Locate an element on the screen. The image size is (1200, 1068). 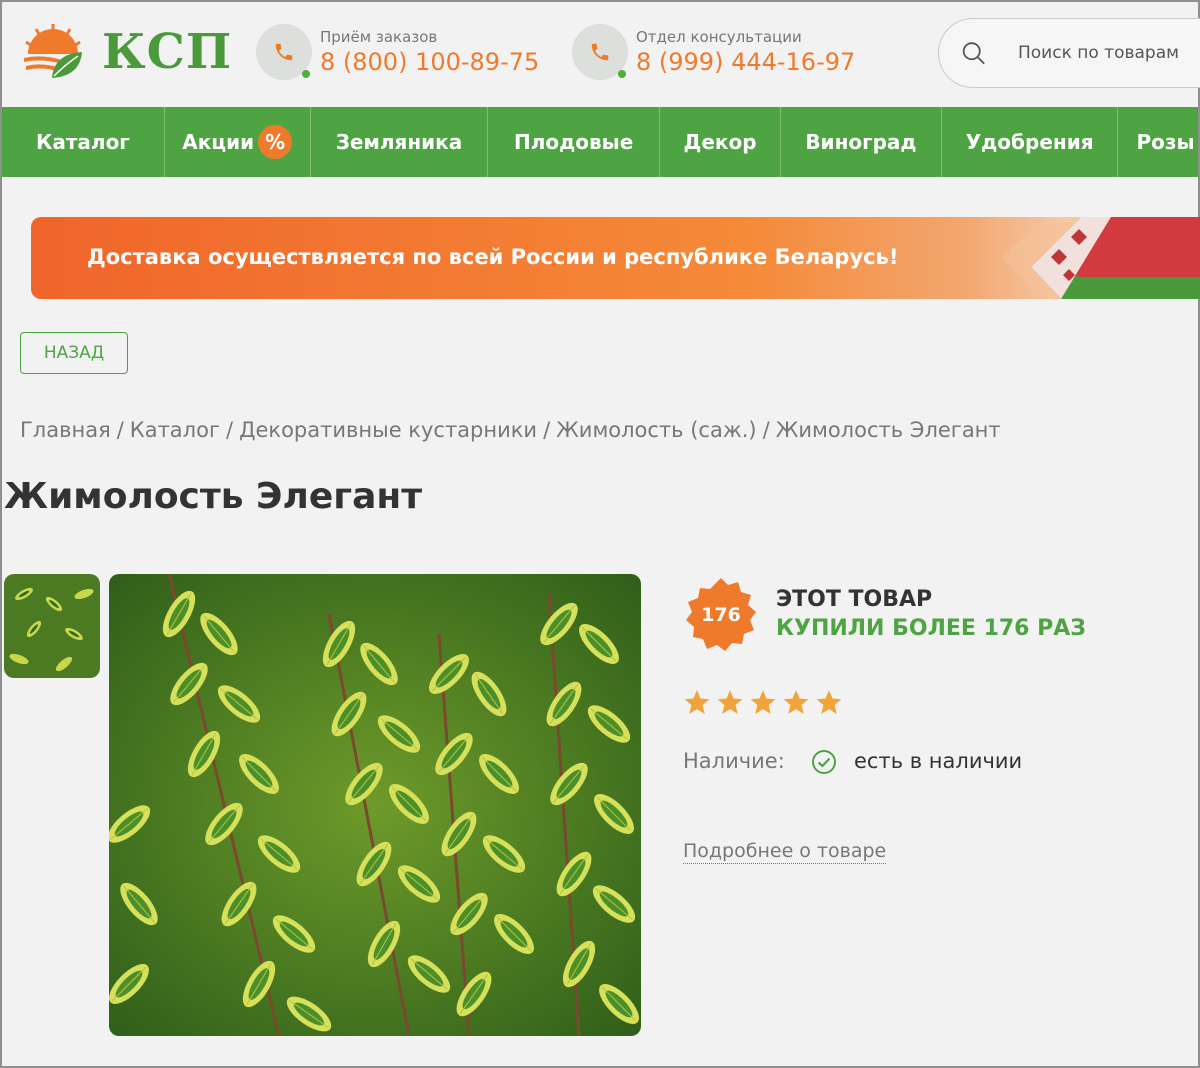
sold-count: 176 is located at coordinates (721, 615).